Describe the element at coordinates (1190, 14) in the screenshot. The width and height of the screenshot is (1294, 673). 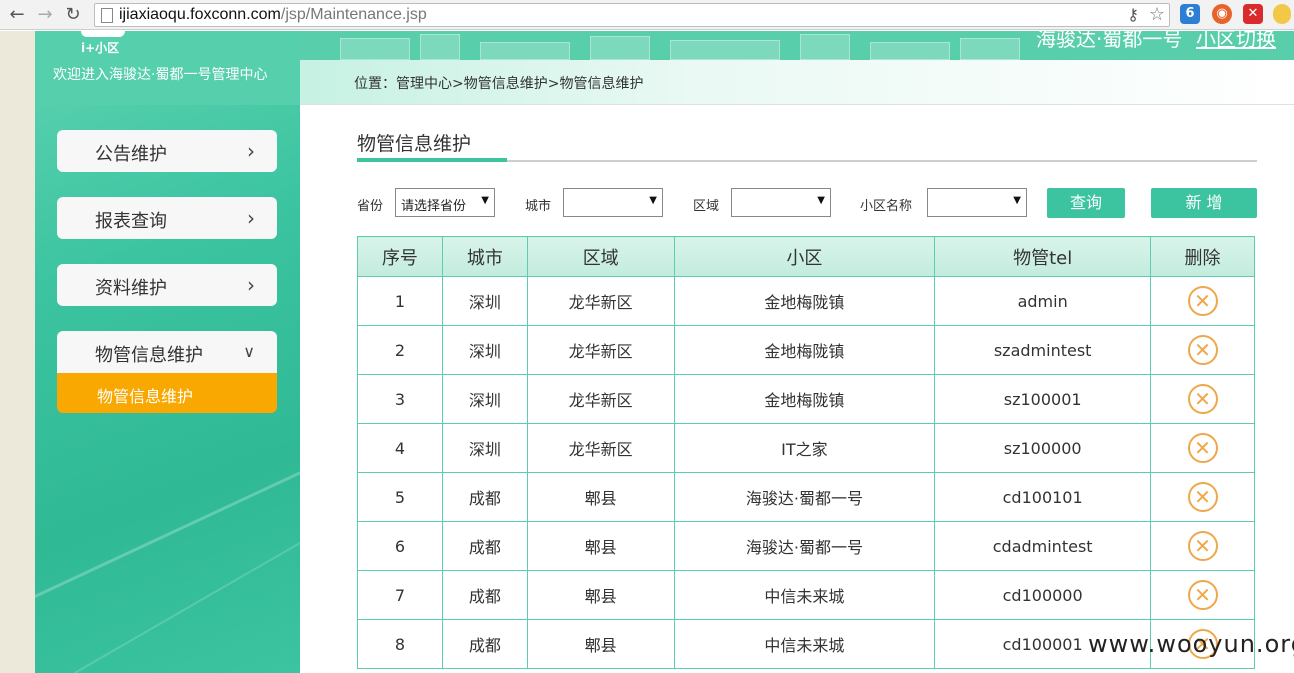
I see `extension-icon: 6` at that location.